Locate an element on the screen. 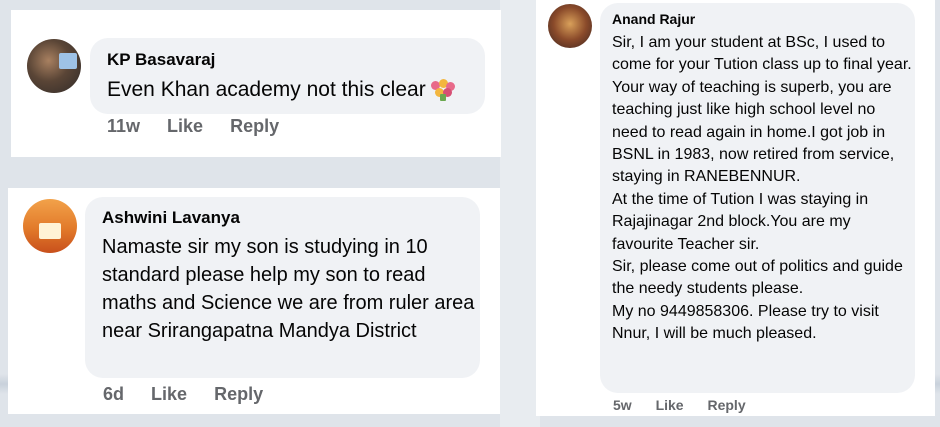 This screenshot has width=940, height=427. comment-actions: 6d Like Reply is located at coordinates (194, 394).